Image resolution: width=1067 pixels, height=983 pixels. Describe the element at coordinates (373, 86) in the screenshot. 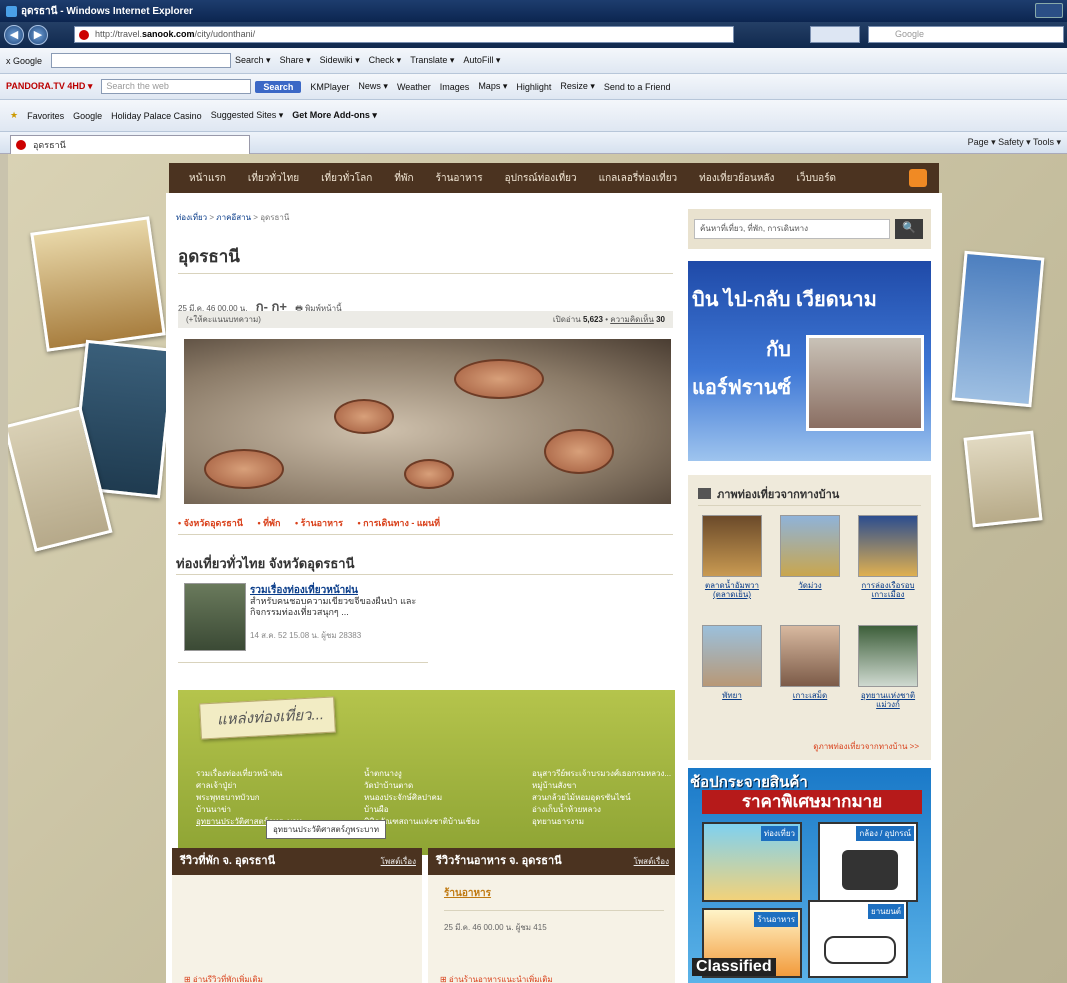

I see `news-button: News ▾` at that location.